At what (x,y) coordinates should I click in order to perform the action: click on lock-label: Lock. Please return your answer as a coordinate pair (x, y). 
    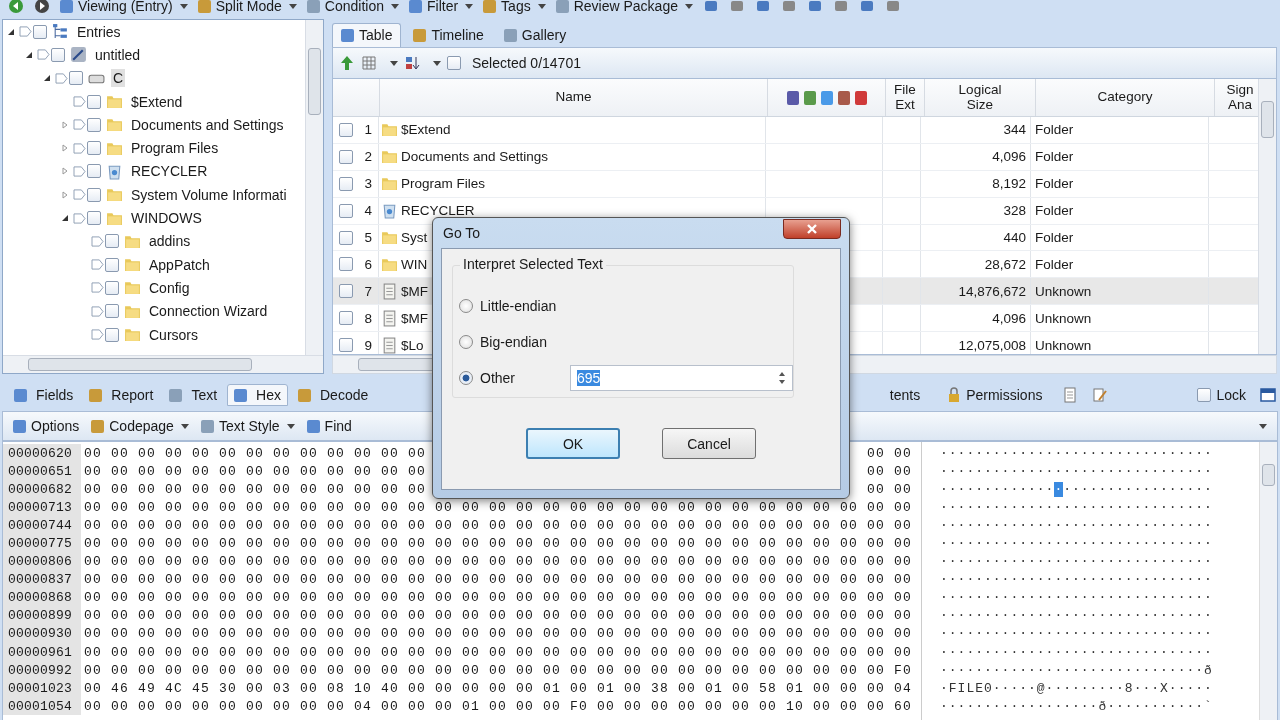
    Looking at the image, I should click on (1231, 395).